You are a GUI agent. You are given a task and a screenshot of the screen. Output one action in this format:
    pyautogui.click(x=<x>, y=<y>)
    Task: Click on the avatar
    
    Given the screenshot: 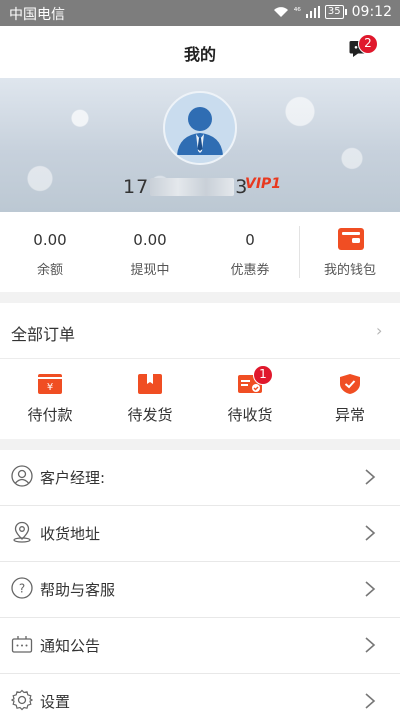 What is the action you would take?
    pyautogui.click(x=200, y=128)
    